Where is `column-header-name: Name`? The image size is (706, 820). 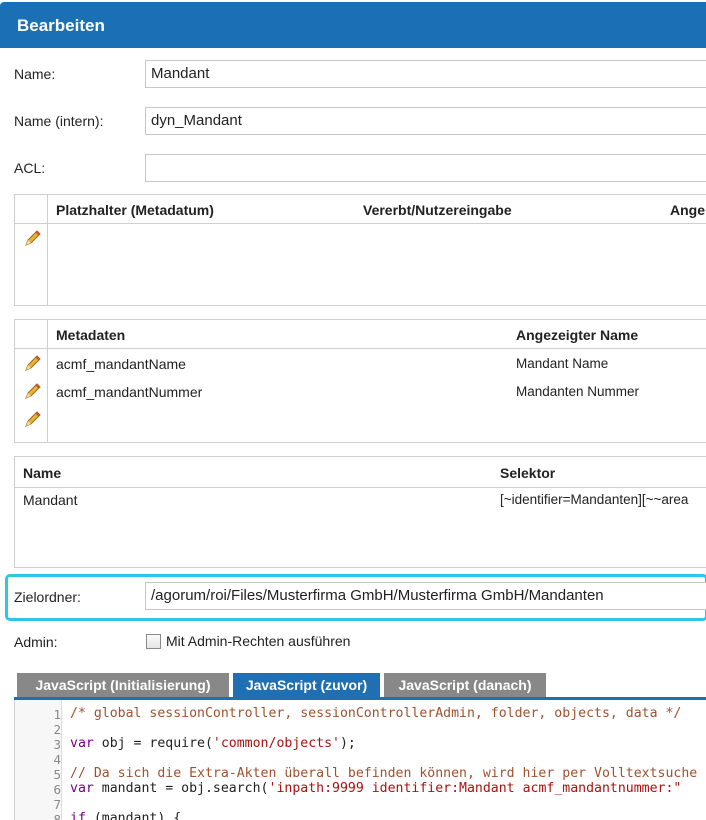 column-header-name: Name is located at coordinates (42, 473).